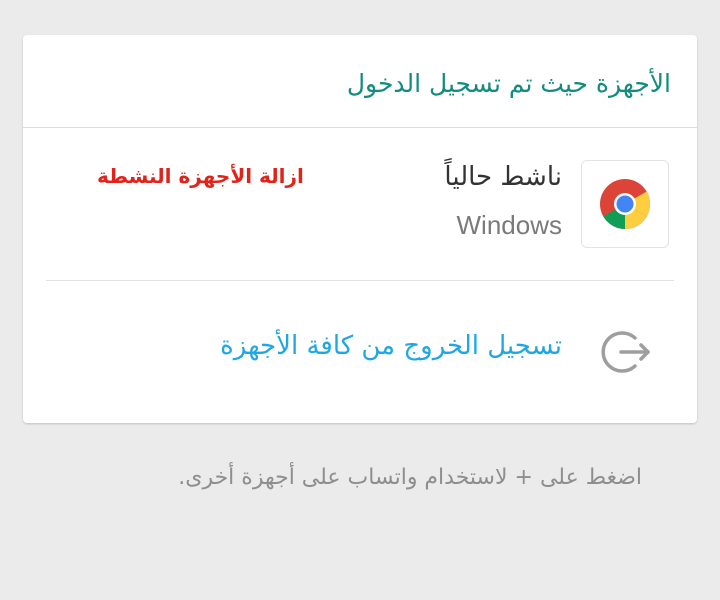  Describe the element at coordinates (503, 177) in the screenshot. I see `device-status: ناشط حالياً` at that location.